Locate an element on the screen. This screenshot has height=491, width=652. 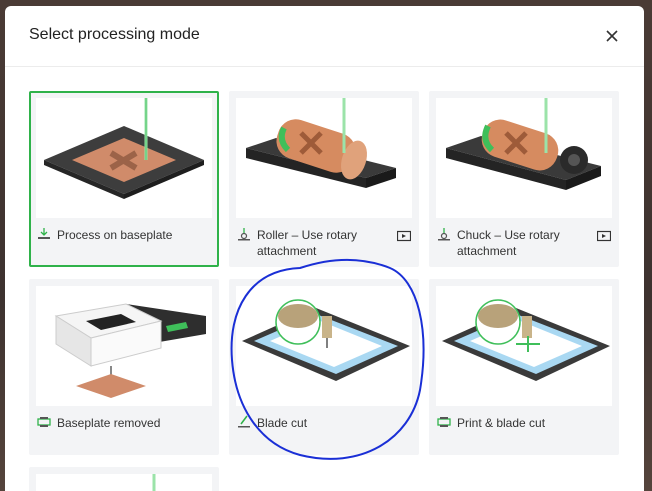
blade-icon is located at coordinates (244, 422).